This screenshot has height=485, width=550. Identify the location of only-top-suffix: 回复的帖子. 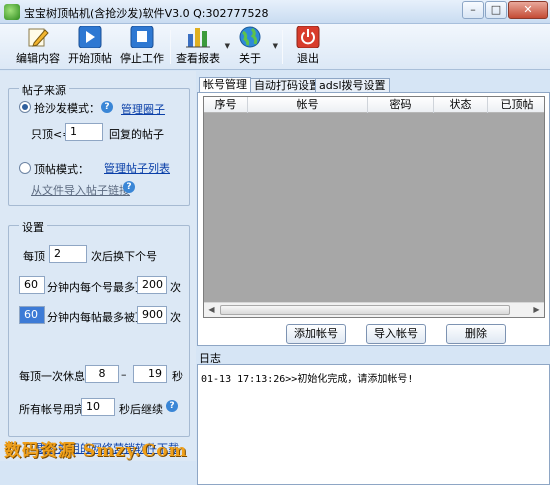
(136, 134).